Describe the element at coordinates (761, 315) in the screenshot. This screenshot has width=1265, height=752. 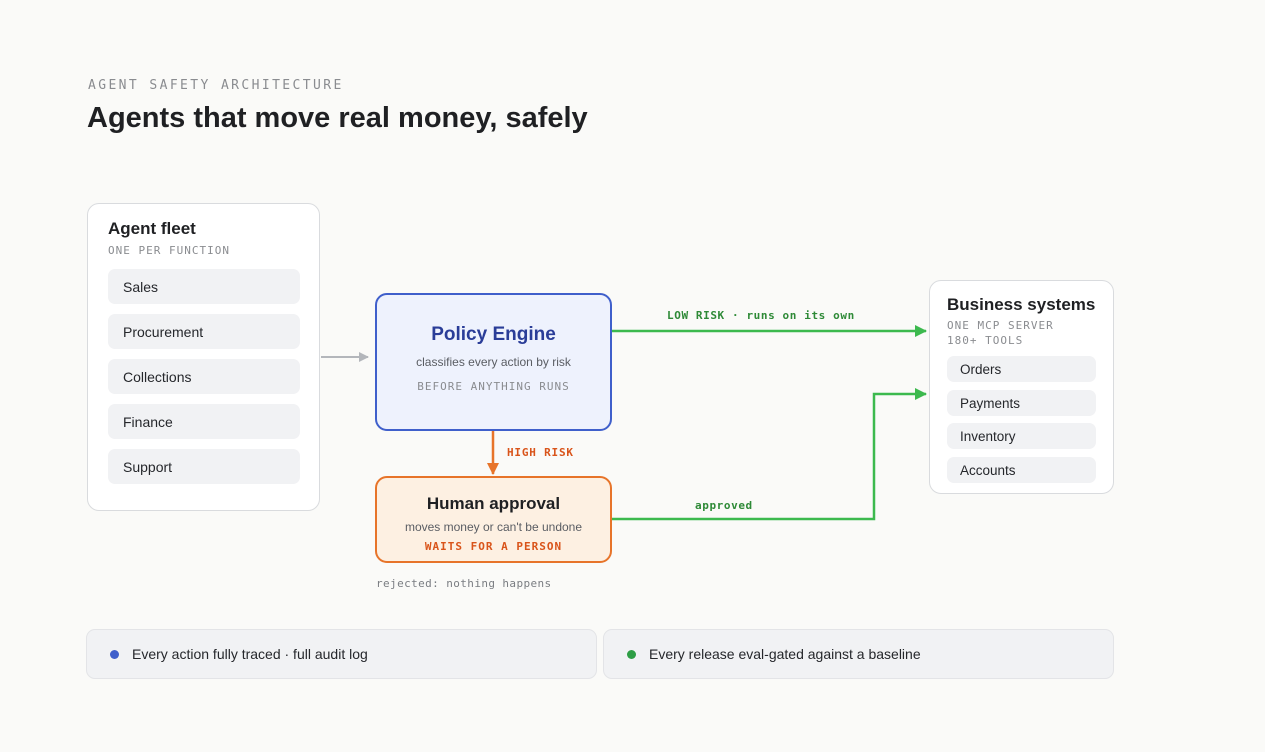
I see `low-risk-label: LOW RISK · runs on its own` at that location.